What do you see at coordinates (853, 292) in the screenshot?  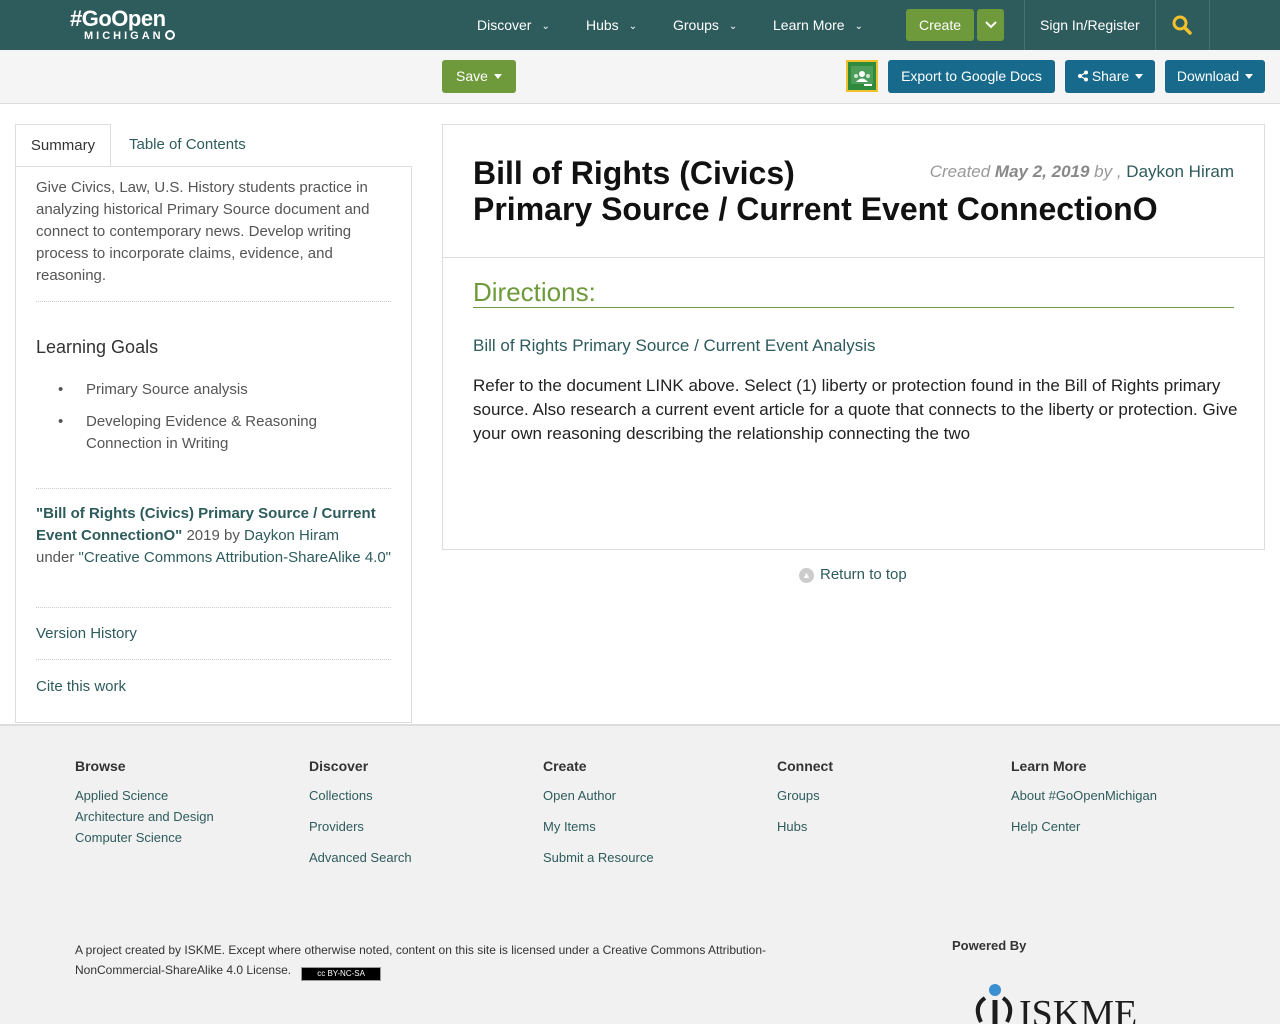 I see `directions-heading: Directions:` at bounding box center [853, 292].